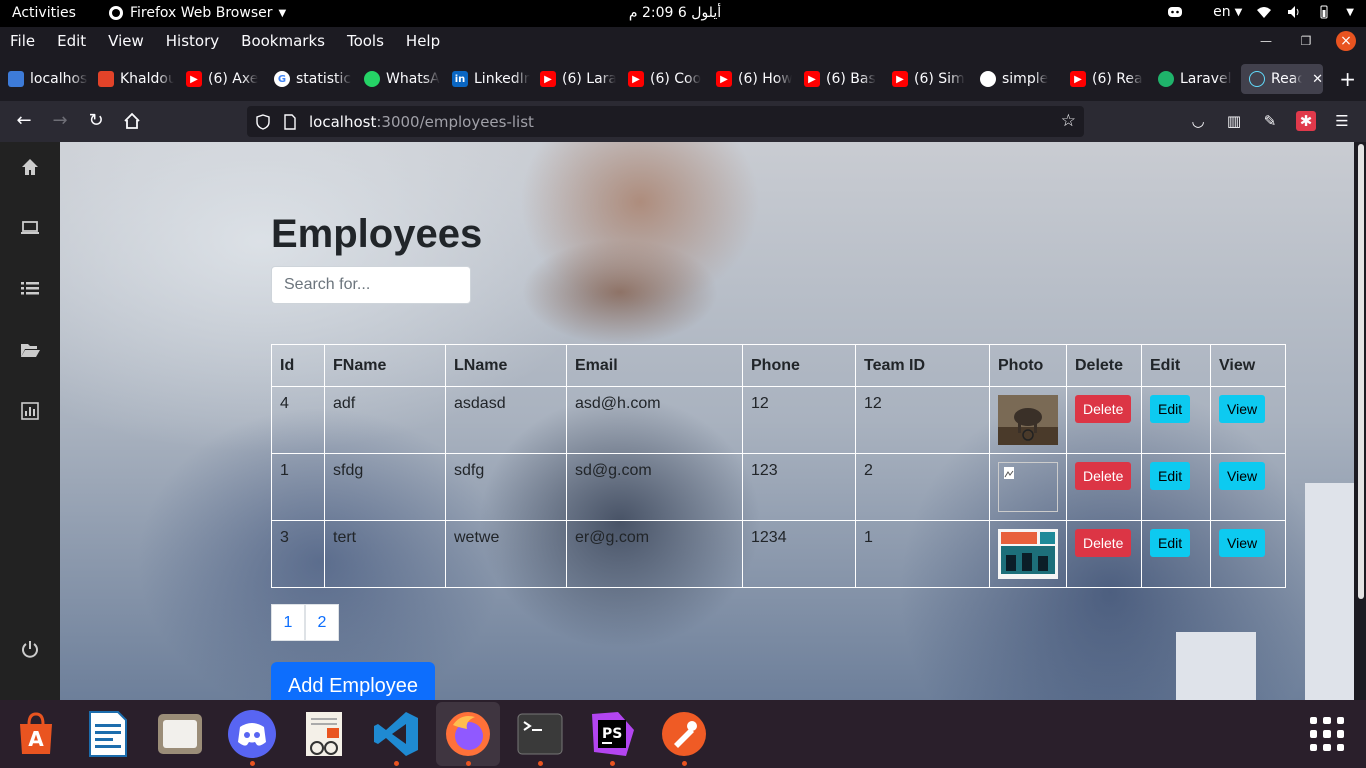  Describe the element at coordinates (1342, 121) in the screenshot. I see `hamburger-menu-icon: ☰` at that location.